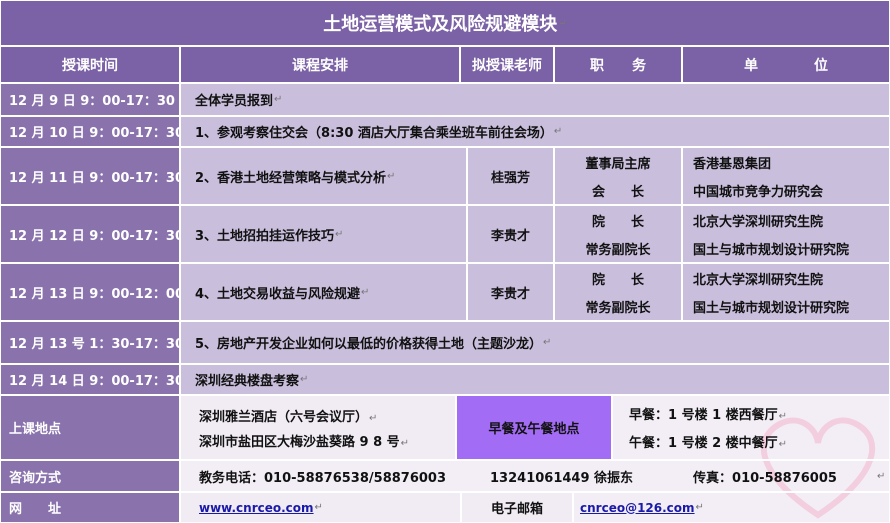 The width and height of the screenshot is (890, 523). Describe the element at coordinates (90, 476) in the screenshot. I see `contact-label: 咨询方式` at that location.